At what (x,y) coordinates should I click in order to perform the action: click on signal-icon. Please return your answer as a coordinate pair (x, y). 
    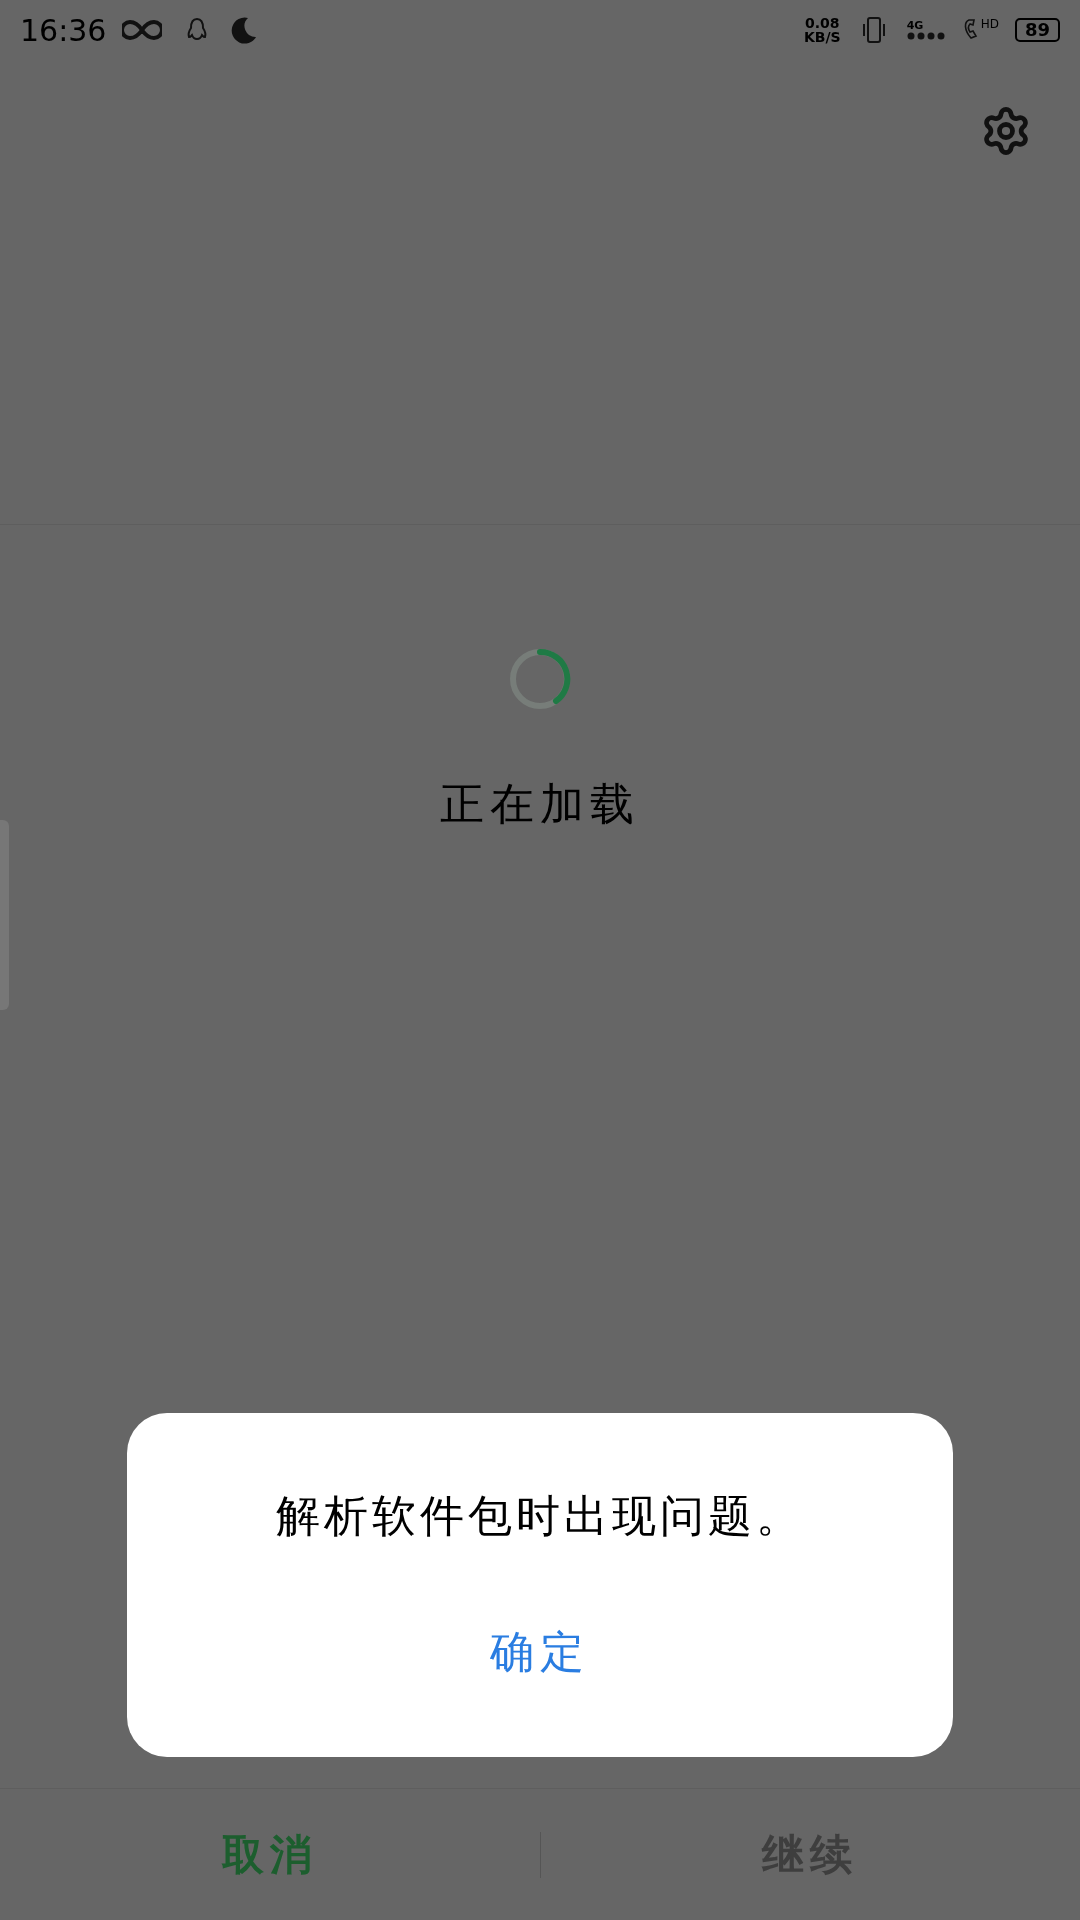
    Looking at the image, I should click on (926, 35).